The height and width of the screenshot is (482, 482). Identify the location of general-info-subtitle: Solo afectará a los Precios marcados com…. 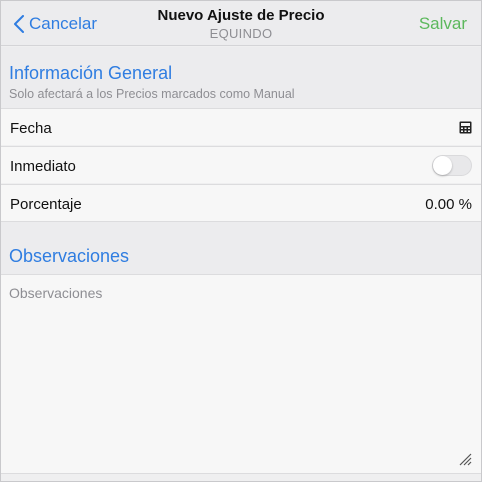
(152, 94).